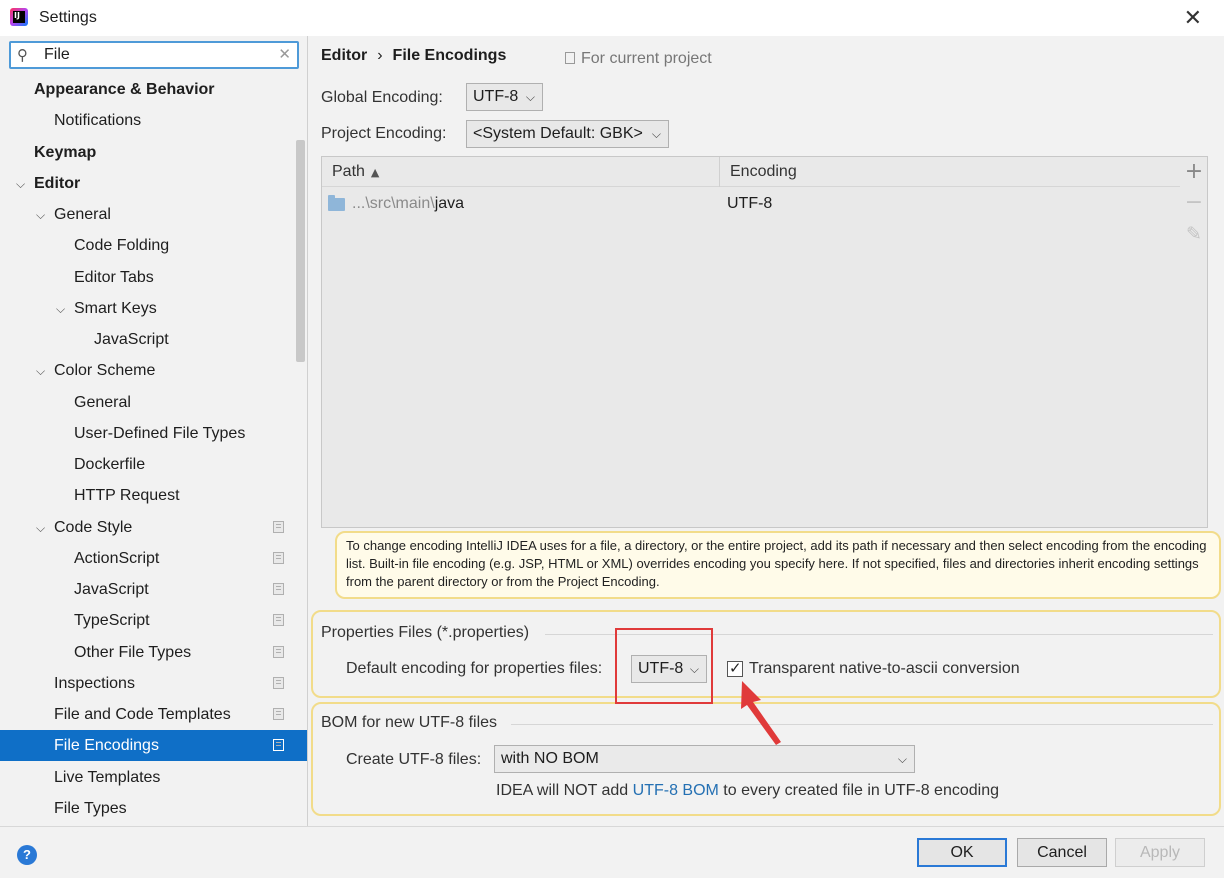 The image size is (1224, 878). Describe the element at coordinates (106, 746) in the screenshot. I see `sidebar-item-label: File Encodings` at that location.